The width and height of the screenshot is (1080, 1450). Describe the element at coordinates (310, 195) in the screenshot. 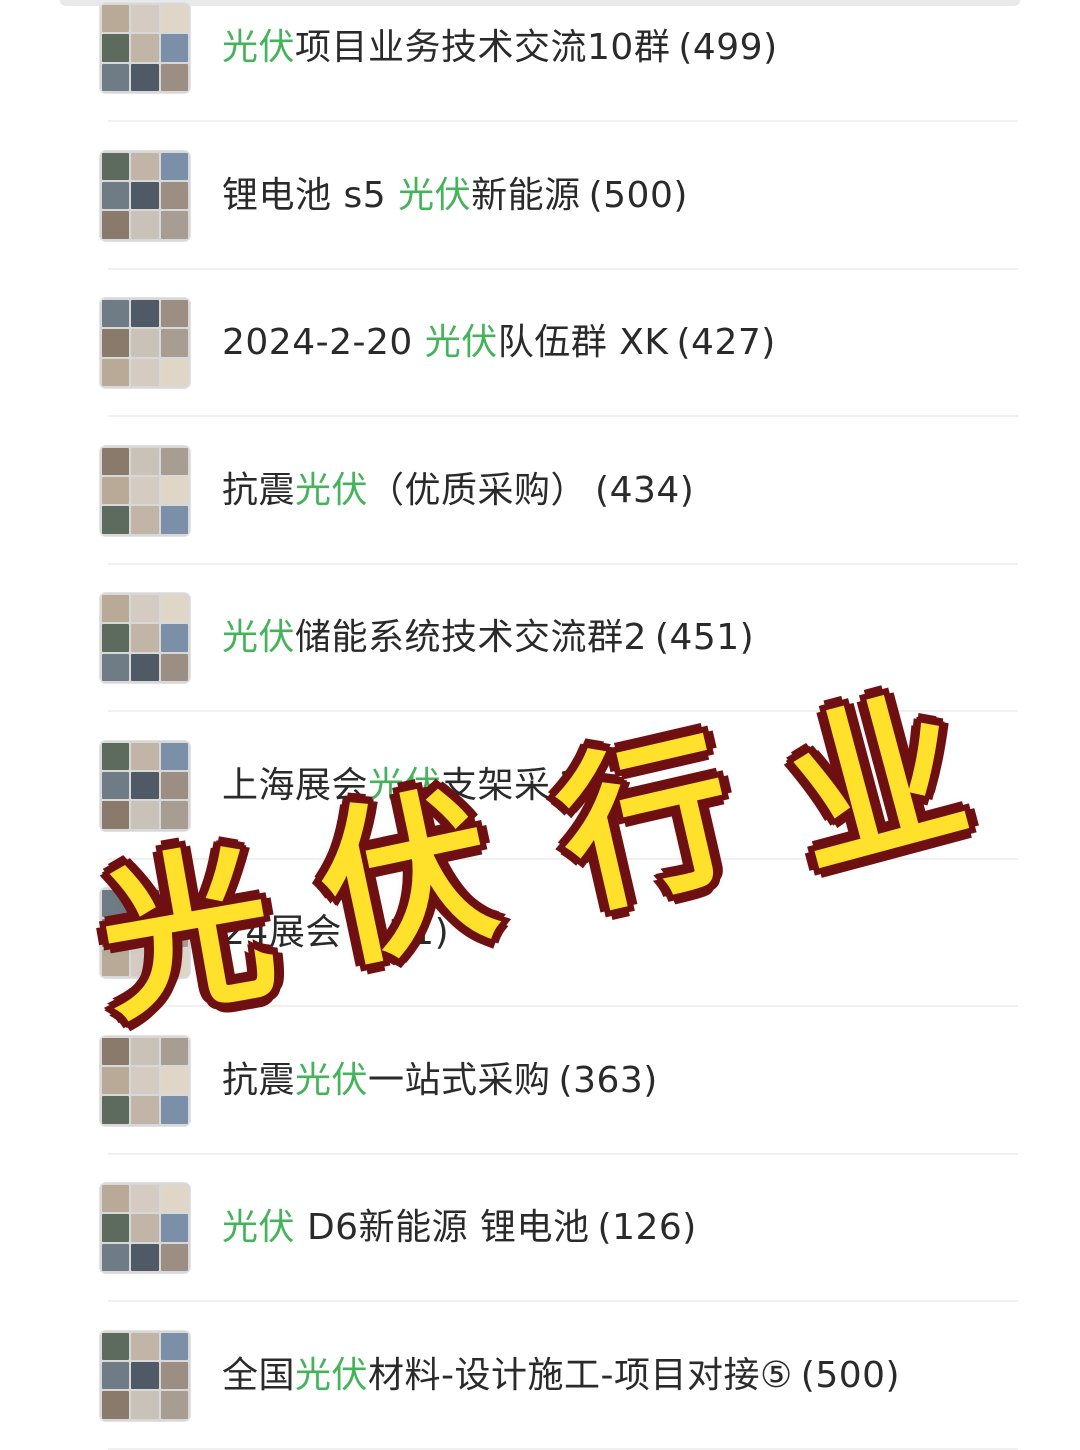

I see `group-name-prefix: 锂电池 s5` at that location.